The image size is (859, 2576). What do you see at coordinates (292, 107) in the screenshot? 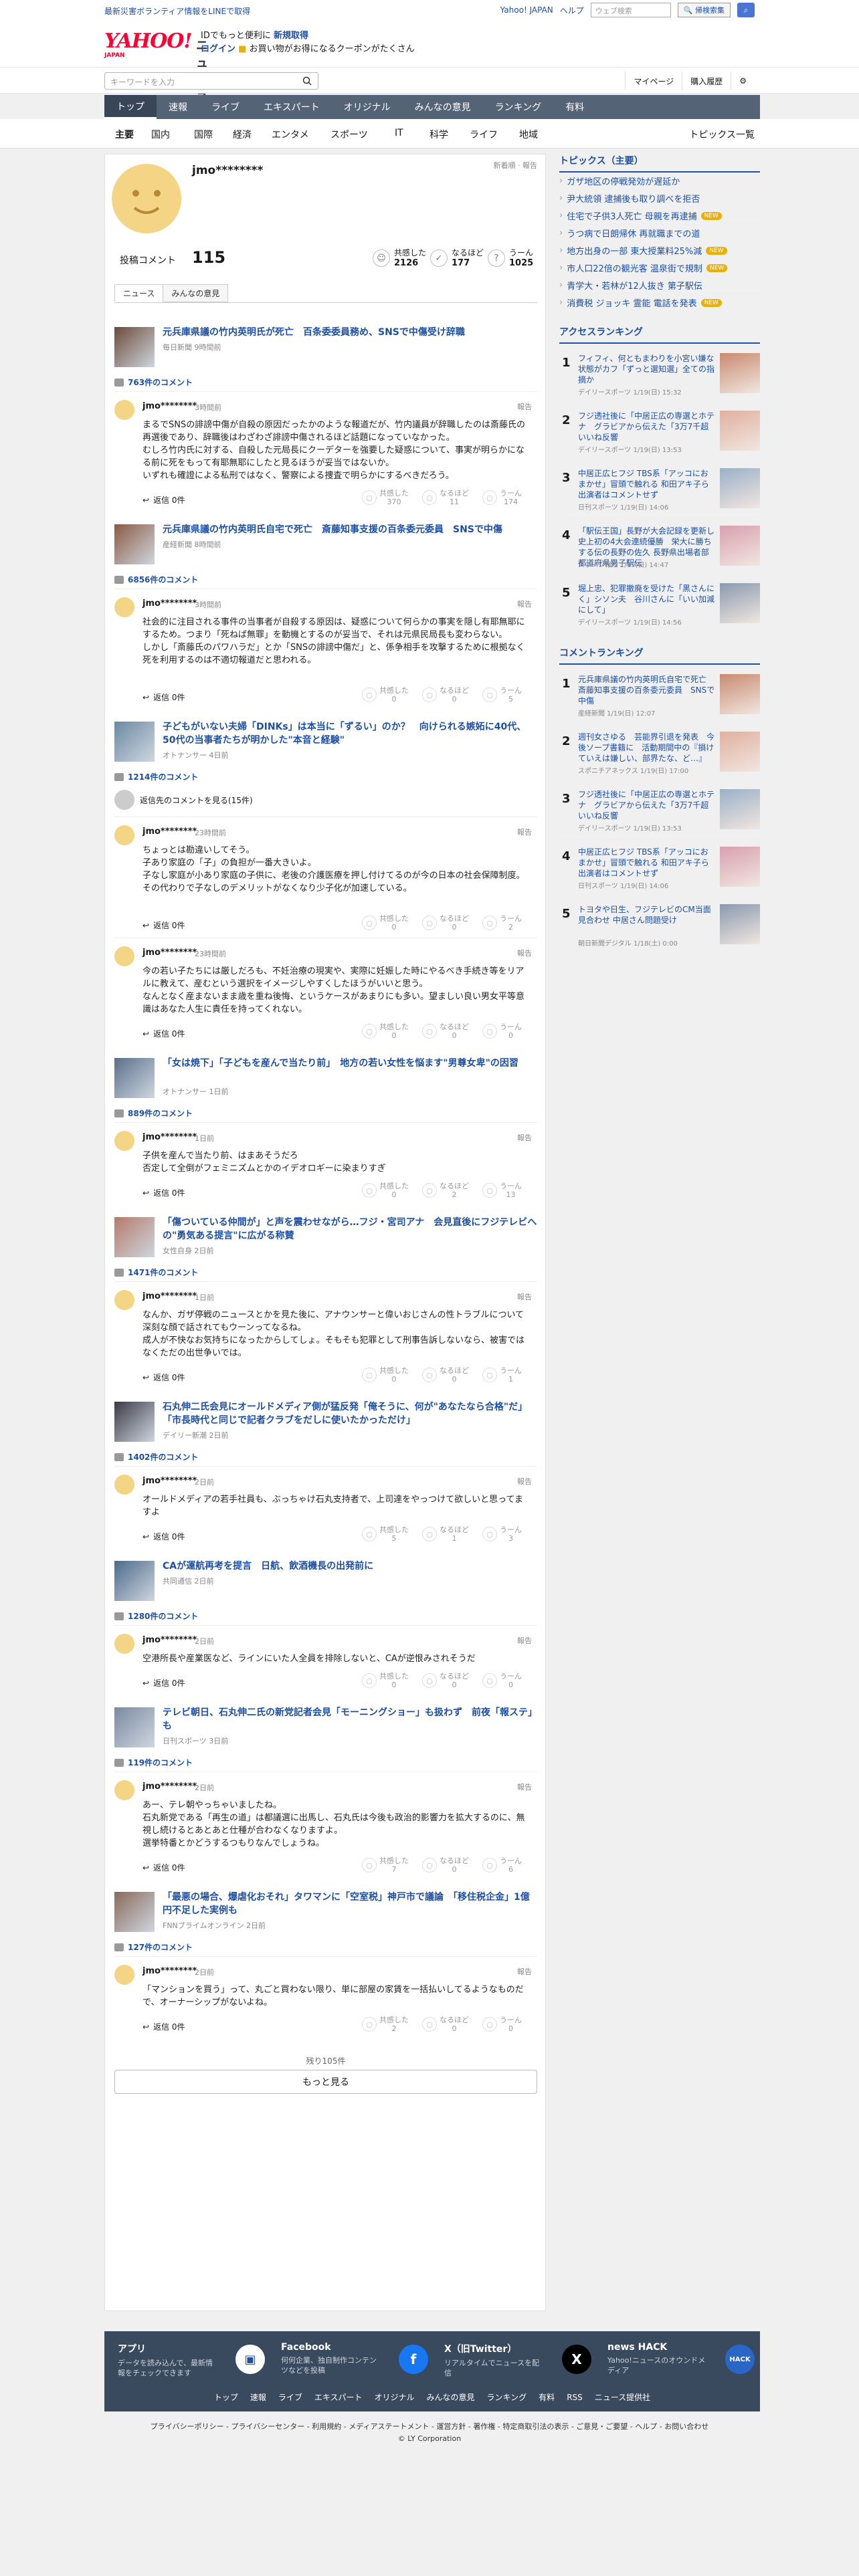
I see `gnav-expert: エキスパート` at bounding box center [292, 107].